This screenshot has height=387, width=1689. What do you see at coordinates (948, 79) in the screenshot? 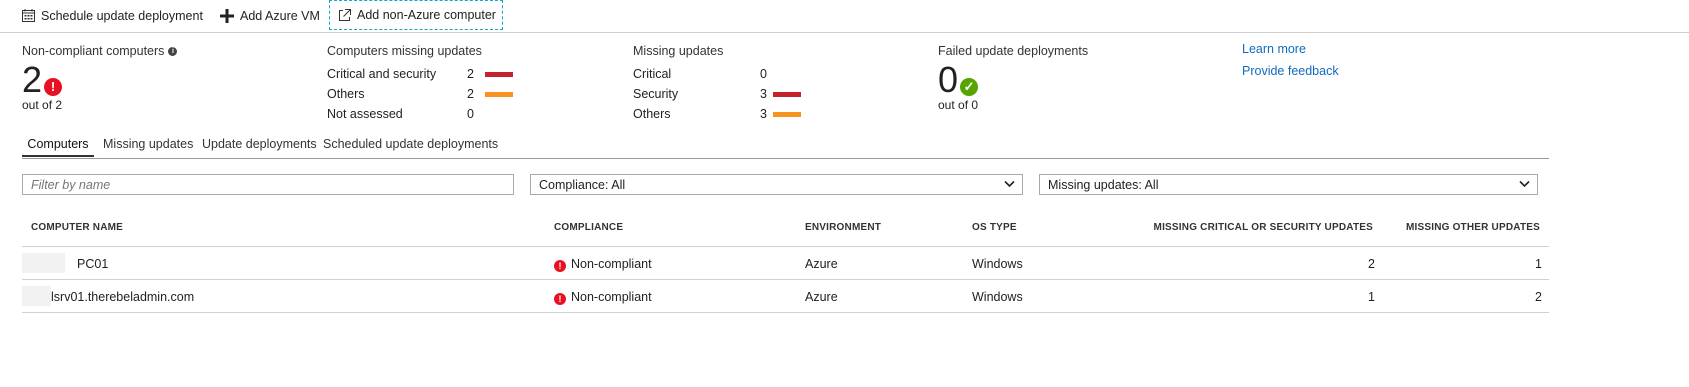
I see `failed-count: 0` at bounding box center [948, 79].